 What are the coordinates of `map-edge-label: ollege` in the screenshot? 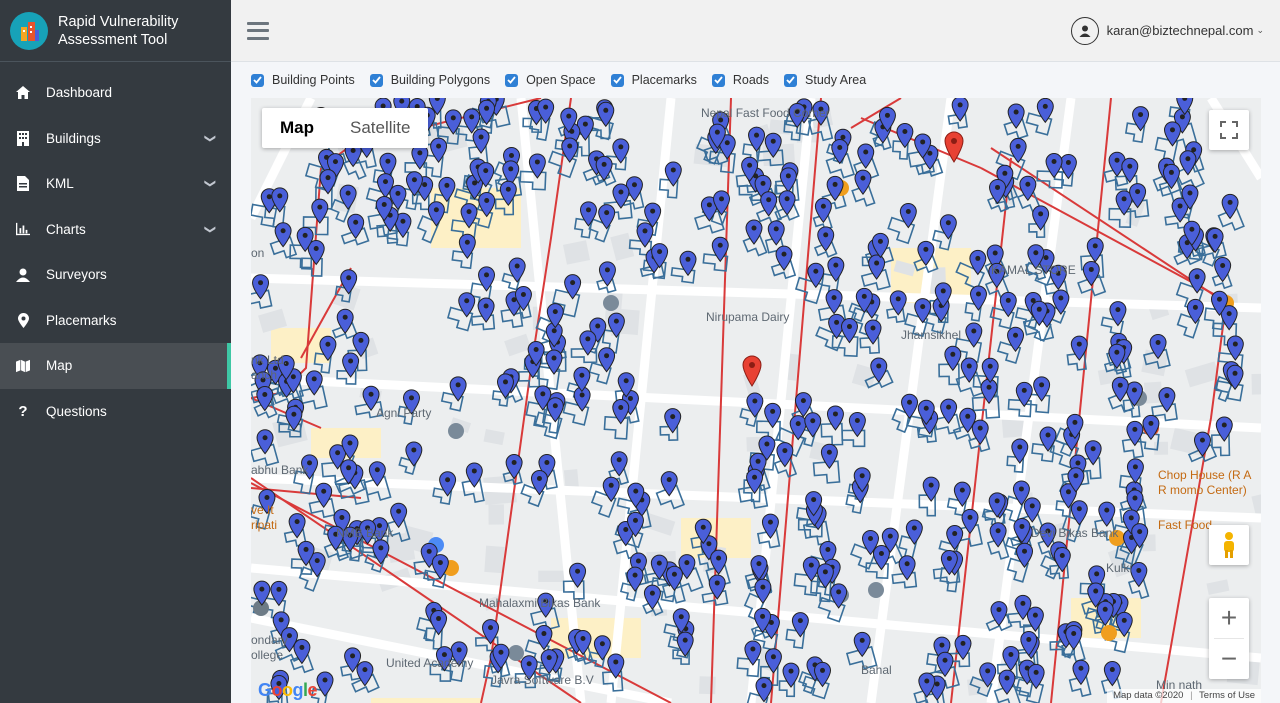 It's located at (267, 655).